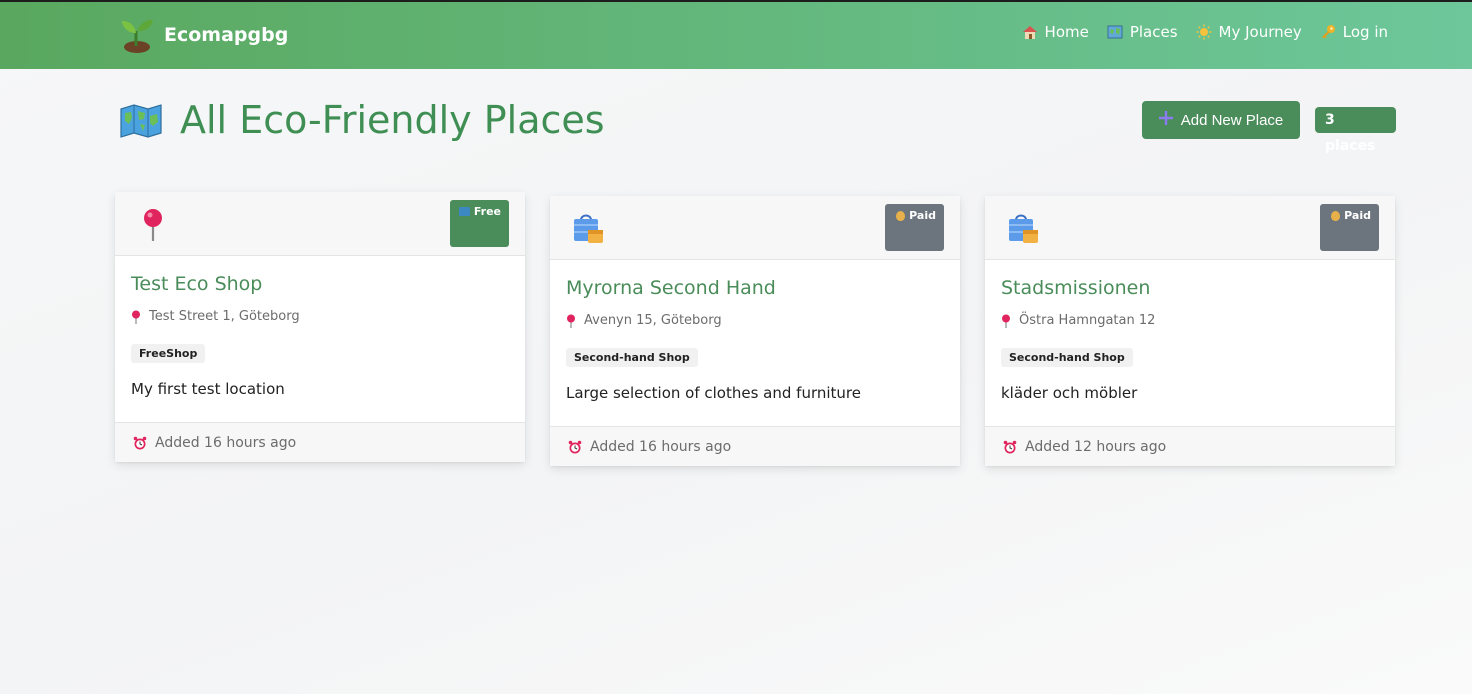  What do you see at coordinates (153, 225) in the screenshot?
I see `round-pushpin-icon` at bounding box center [153, 225].